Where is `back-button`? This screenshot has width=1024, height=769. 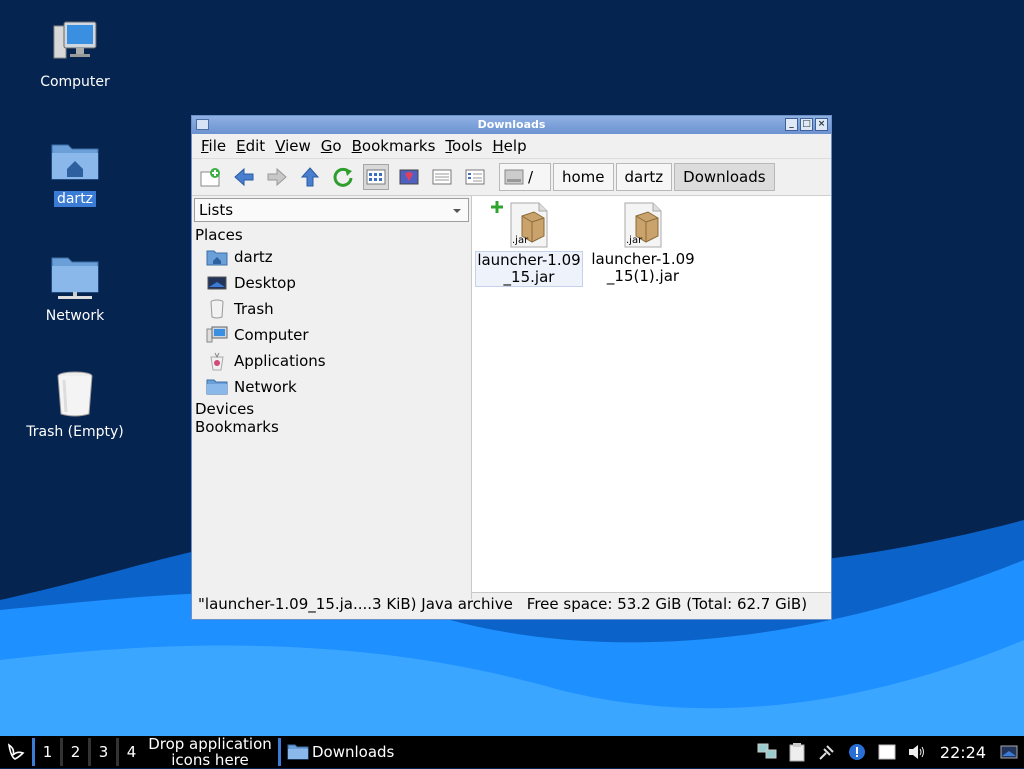 back-button is located at coordinates (244, 177).